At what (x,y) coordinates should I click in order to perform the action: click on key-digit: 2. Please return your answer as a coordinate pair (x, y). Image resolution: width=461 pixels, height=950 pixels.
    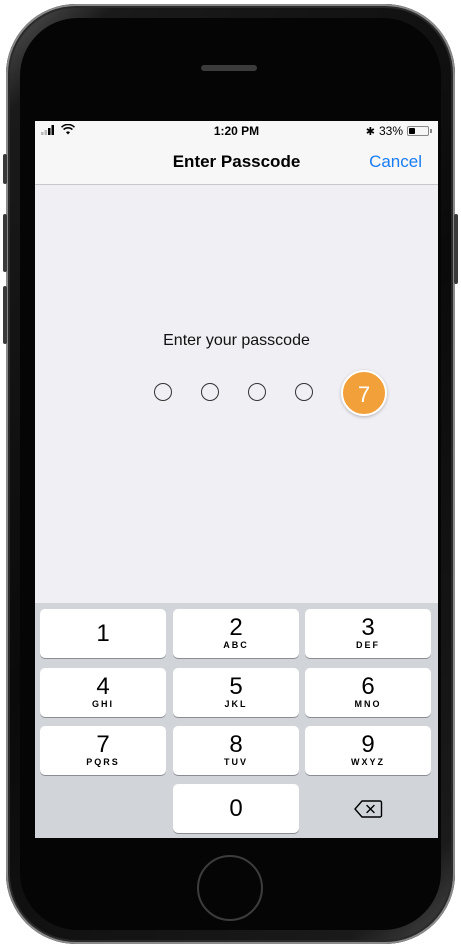
    Looking at the image, I should click on (236, 627).